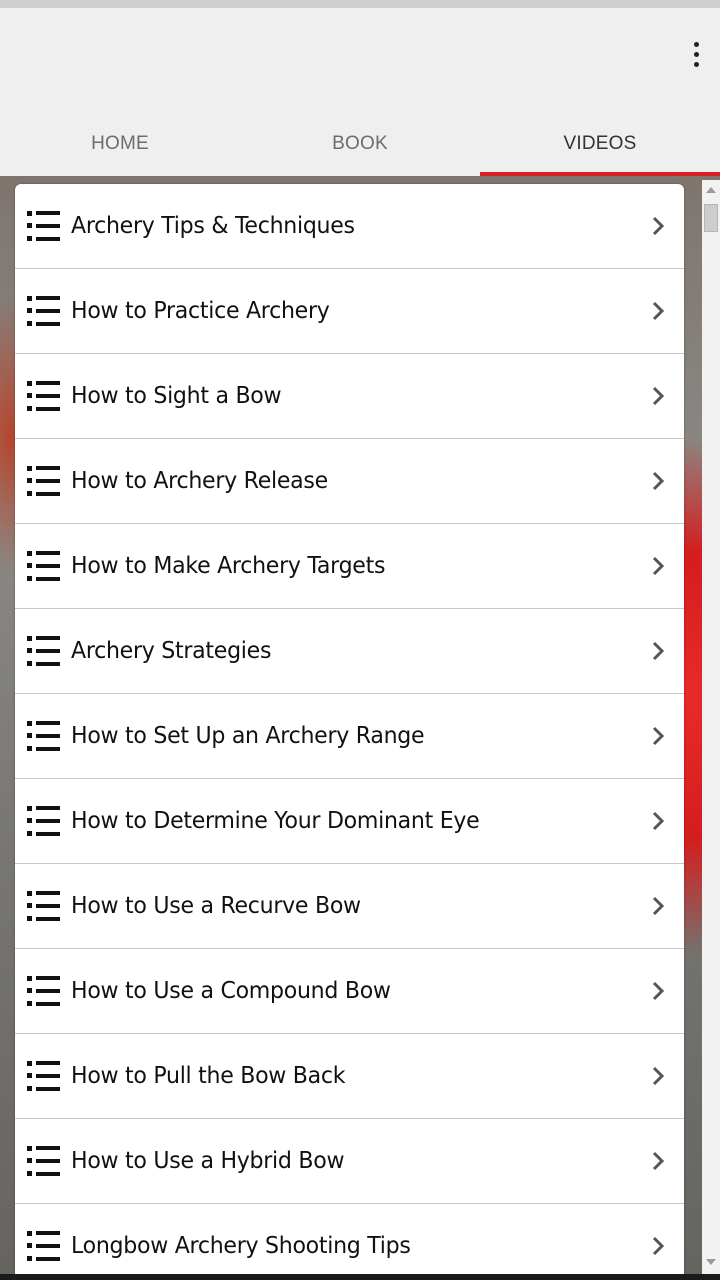  I want to click on list-item: Archery Strategies, so click(349, 651).